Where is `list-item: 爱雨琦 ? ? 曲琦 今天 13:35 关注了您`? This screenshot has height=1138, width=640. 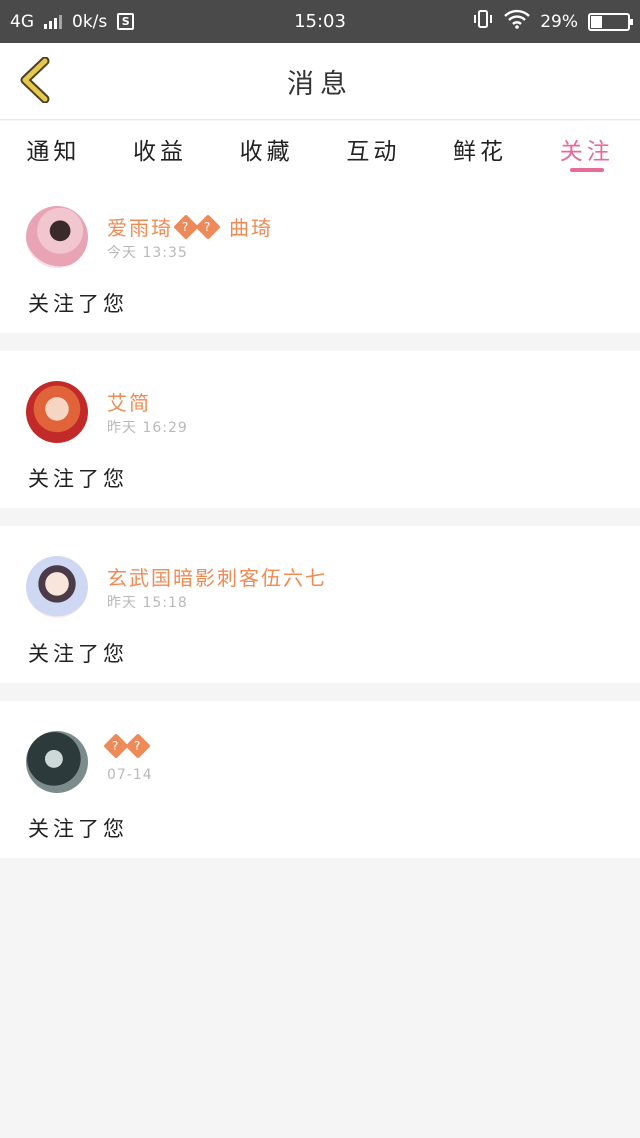 list-item: 爱雨琦 ? ? 曲琦 今天 13:35 关注了您 is located at coordinates (320, 254).